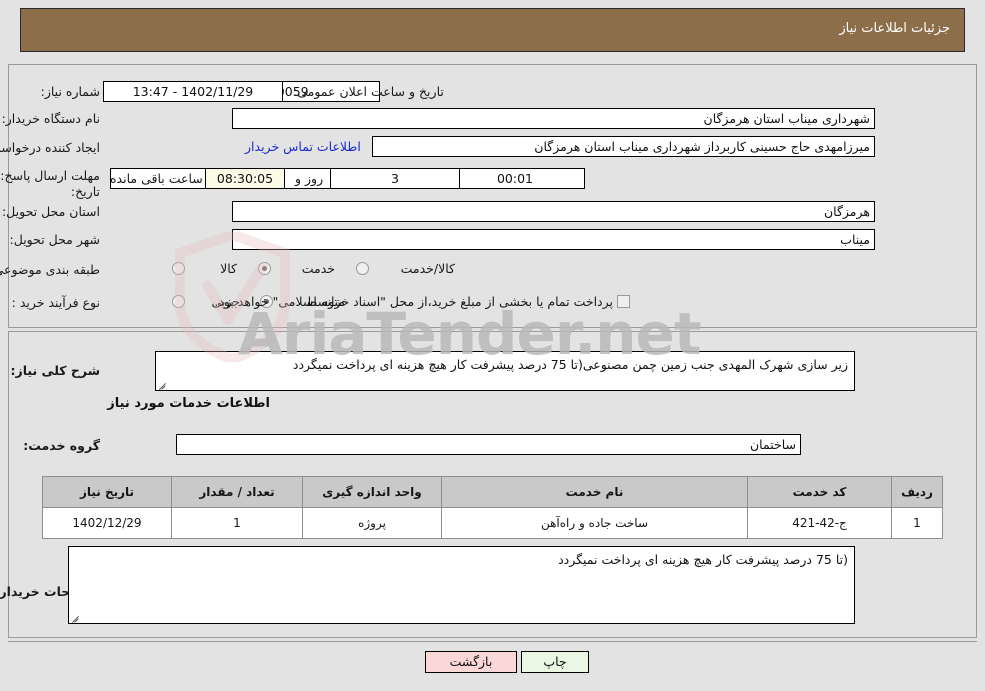 The height and width of the screenshot is (691, 985). Describe the element at coordinates (894, 28) in the screenshot. I see `page-title: جزئیات اطلاعات نیاز` at that location.